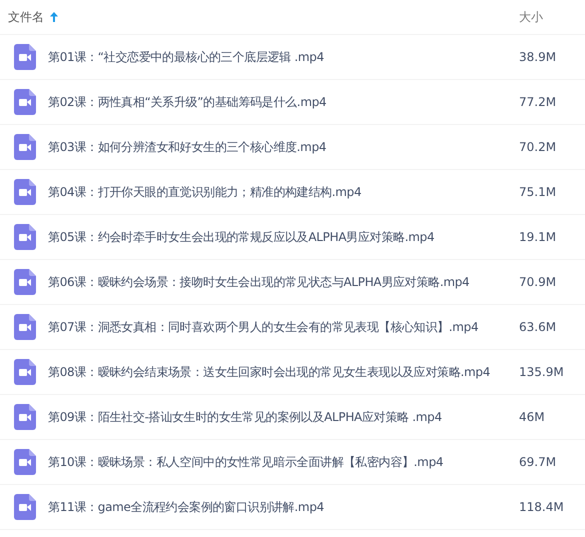 The width and height of the screenshot is (585, 537). What do you see at coordinates (532, 417) in the screenshot?
I see `file-size: 46M` at bounding box center [532, 417].